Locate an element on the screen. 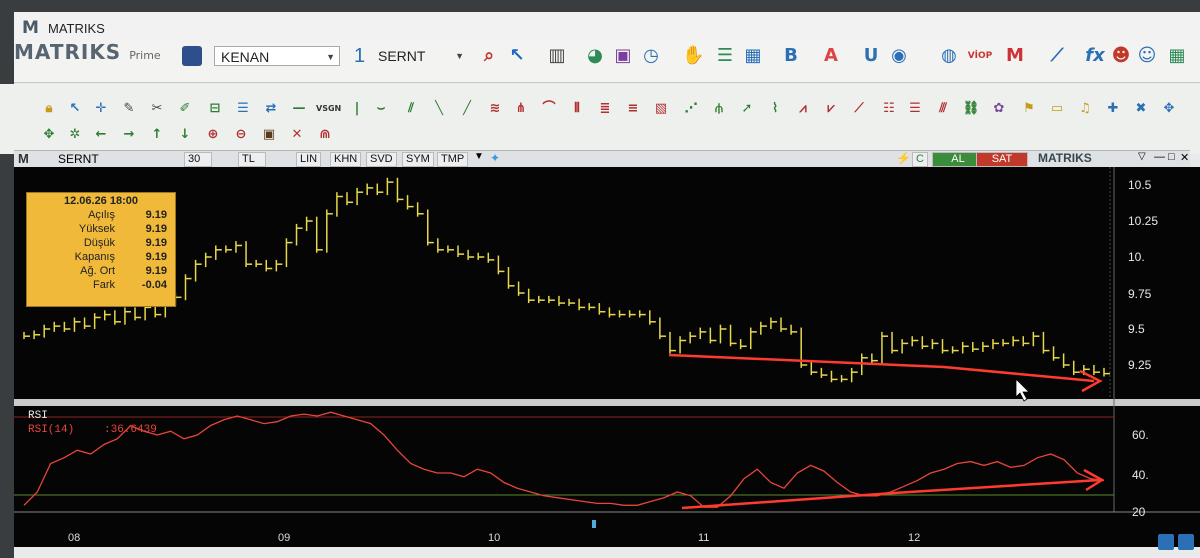 This screenshot has width=1200, height=558. bar-chart-icon: ▥ is located at coordinates (557, 56).